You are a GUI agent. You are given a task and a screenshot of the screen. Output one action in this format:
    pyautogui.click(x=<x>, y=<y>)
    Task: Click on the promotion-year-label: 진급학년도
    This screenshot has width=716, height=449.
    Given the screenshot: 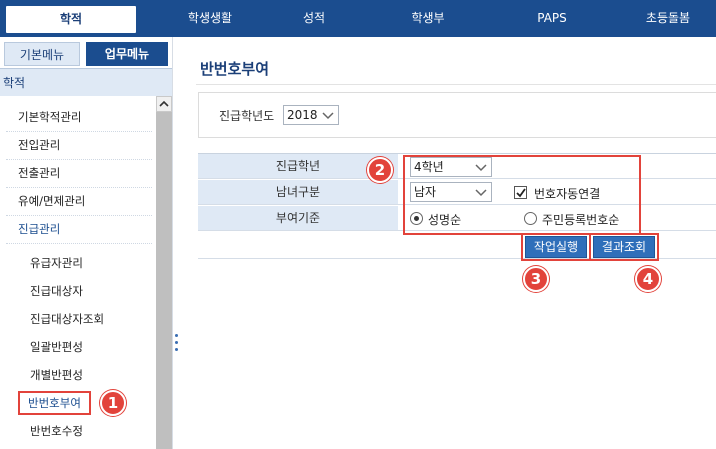 What is the action you would take?
    pyautogui.click(x=247, y=116)
    